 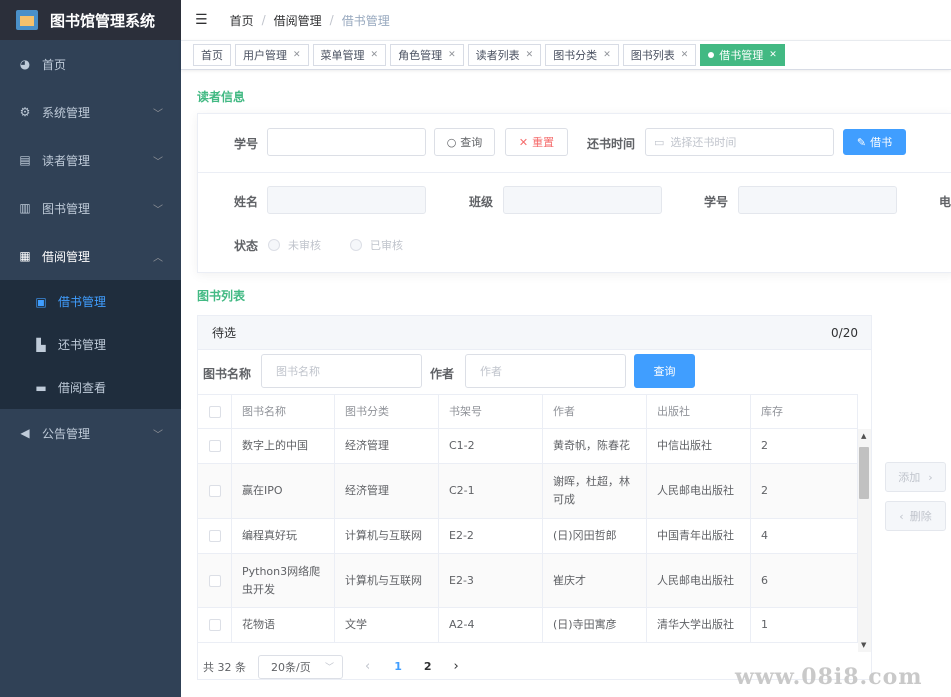 I want to click on table-row: 花物语 文学 A2-4 (日)寺田寓彦 清华大学出版社 1, so click(x=528, y=625).